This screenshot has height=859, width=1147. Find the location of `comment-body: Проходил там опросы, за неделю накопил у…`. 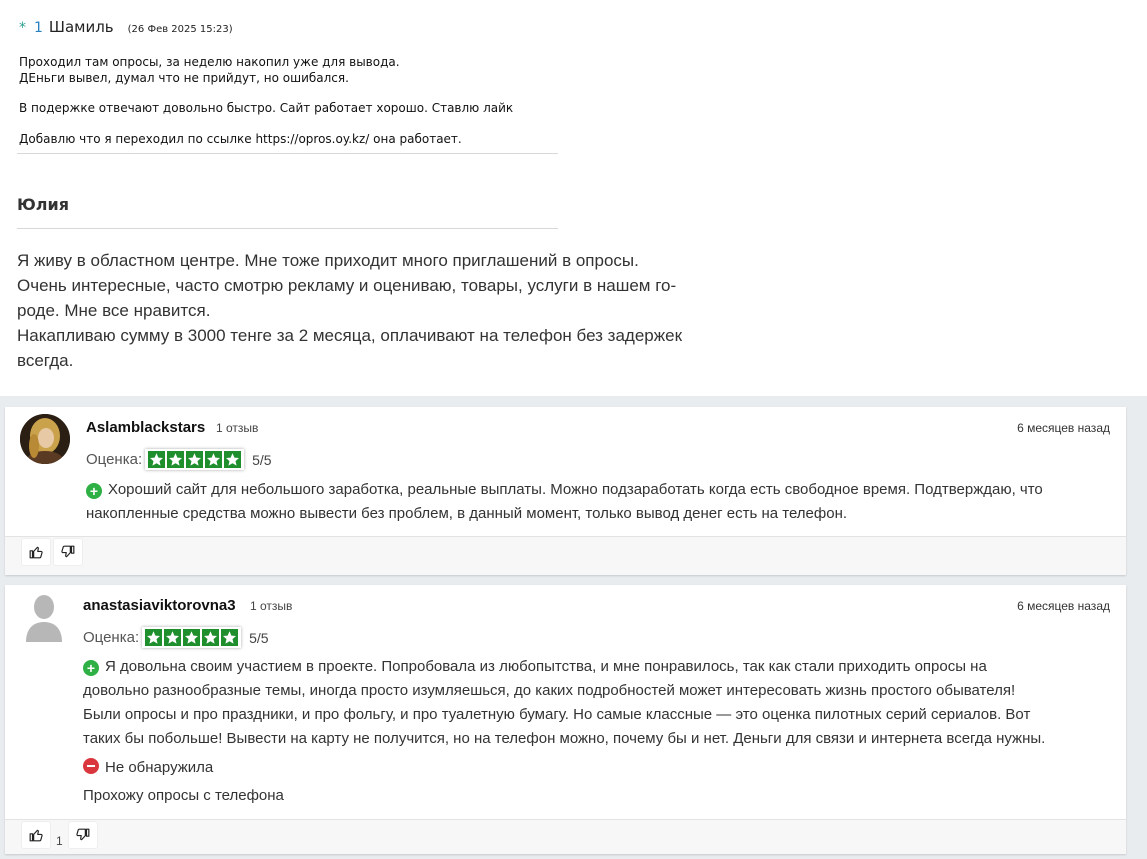

comment-body: Проходил там опросы, за неделю накопил у… is located at coordinates (289, 100).